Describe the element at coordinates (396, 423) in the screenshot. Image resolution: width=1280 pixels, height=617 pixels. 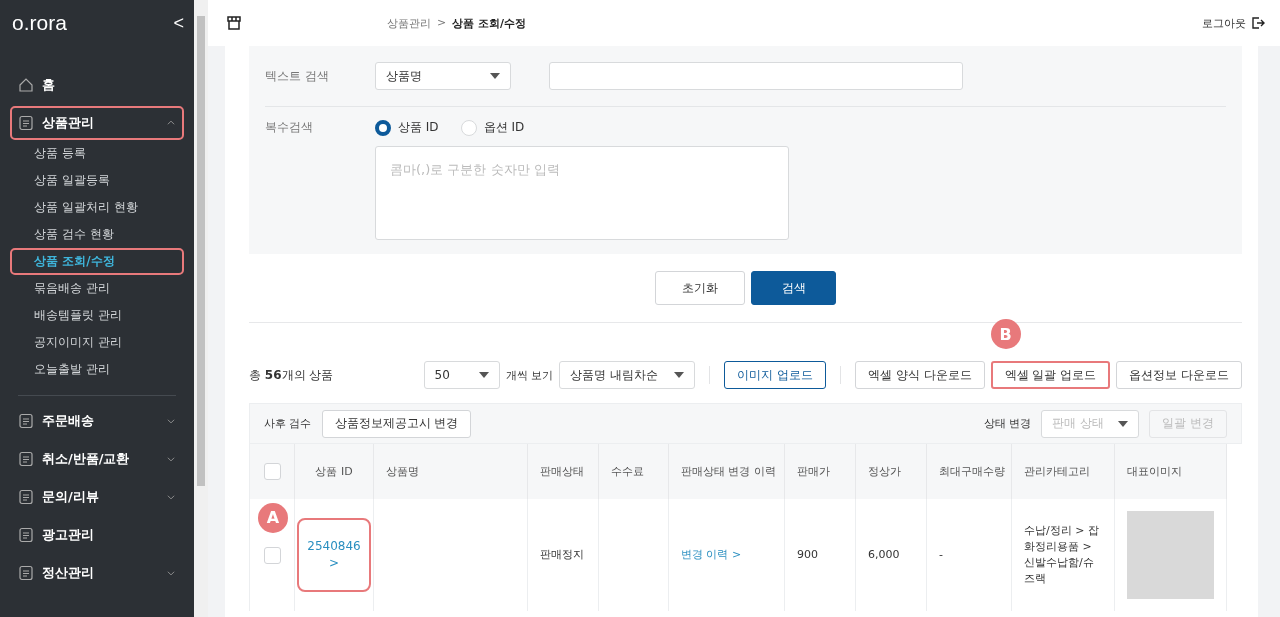
I see `notice-change-button: 상품정보제공고시 변경` at that location.